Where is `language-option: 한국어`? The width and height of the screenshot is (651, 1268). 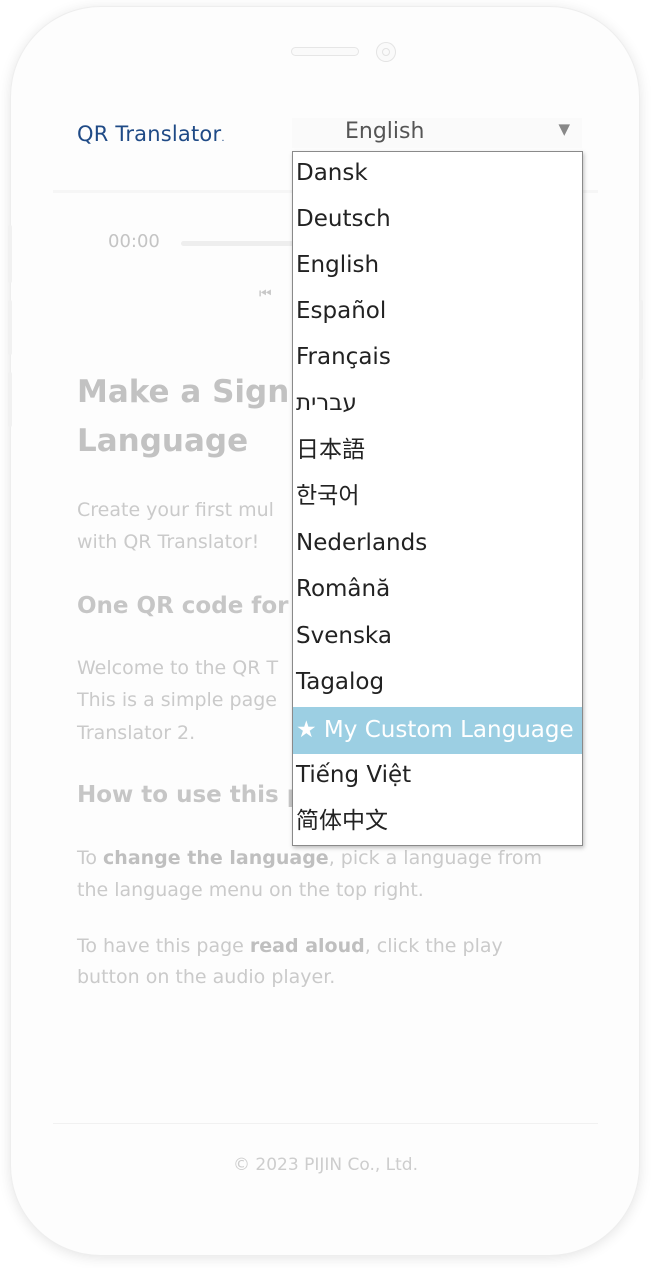
language-option: 한국어 is located at coordinates (437, 498).